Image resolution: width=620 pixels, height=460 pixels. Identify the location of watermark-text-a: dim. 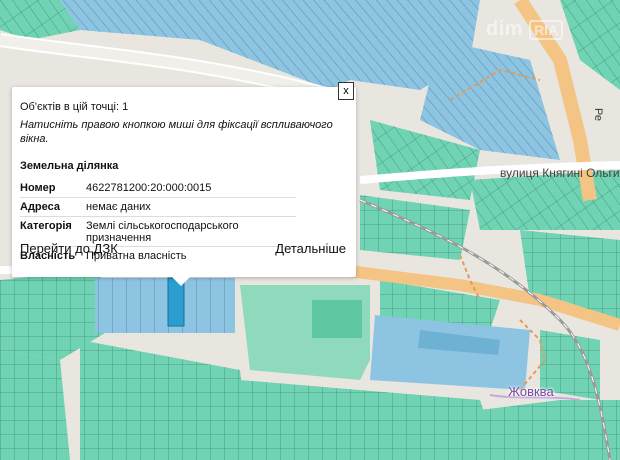
(505, 29).